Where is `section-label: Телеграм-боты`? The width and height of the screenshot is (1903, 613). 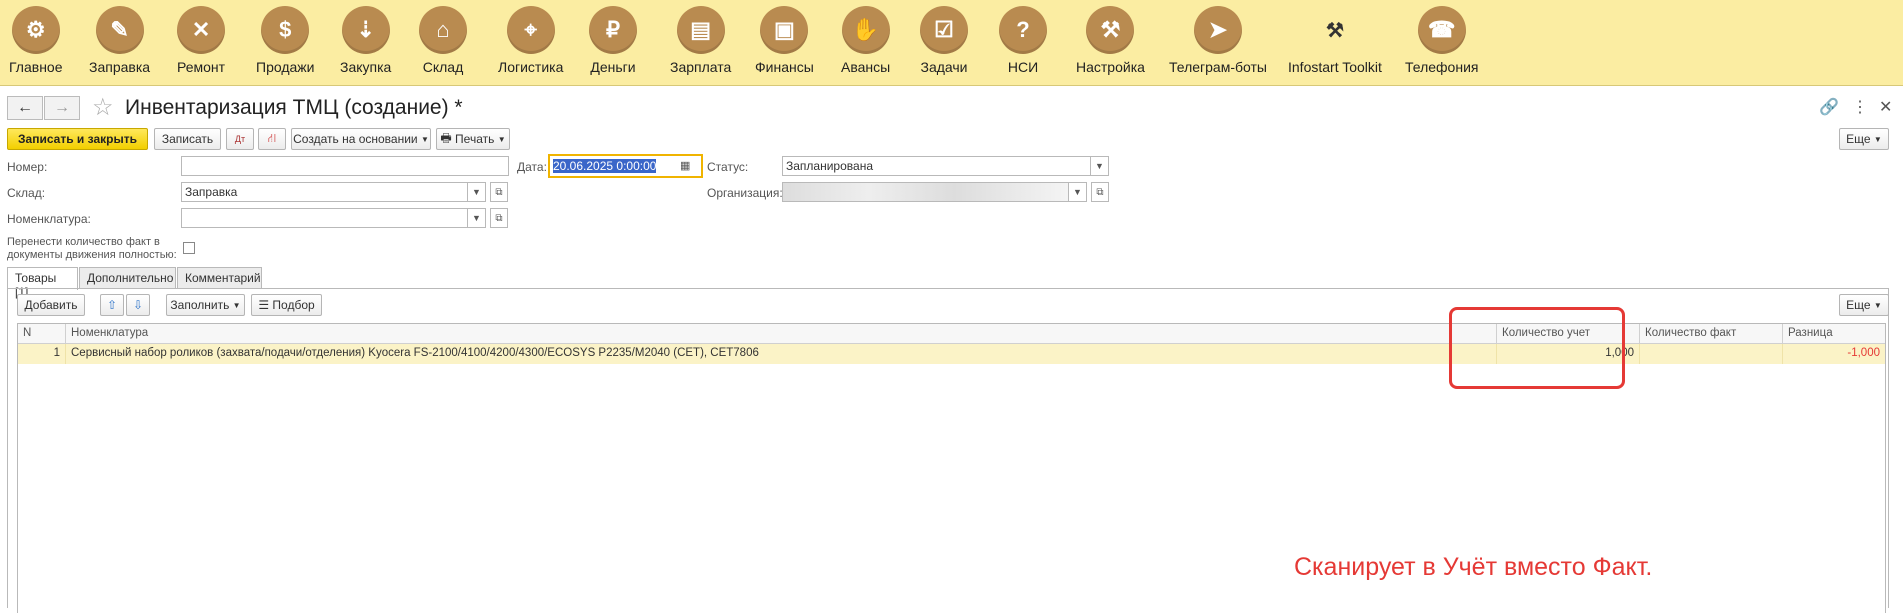
section-label: Телеграм-боты is located at coordinates (1218, 67).